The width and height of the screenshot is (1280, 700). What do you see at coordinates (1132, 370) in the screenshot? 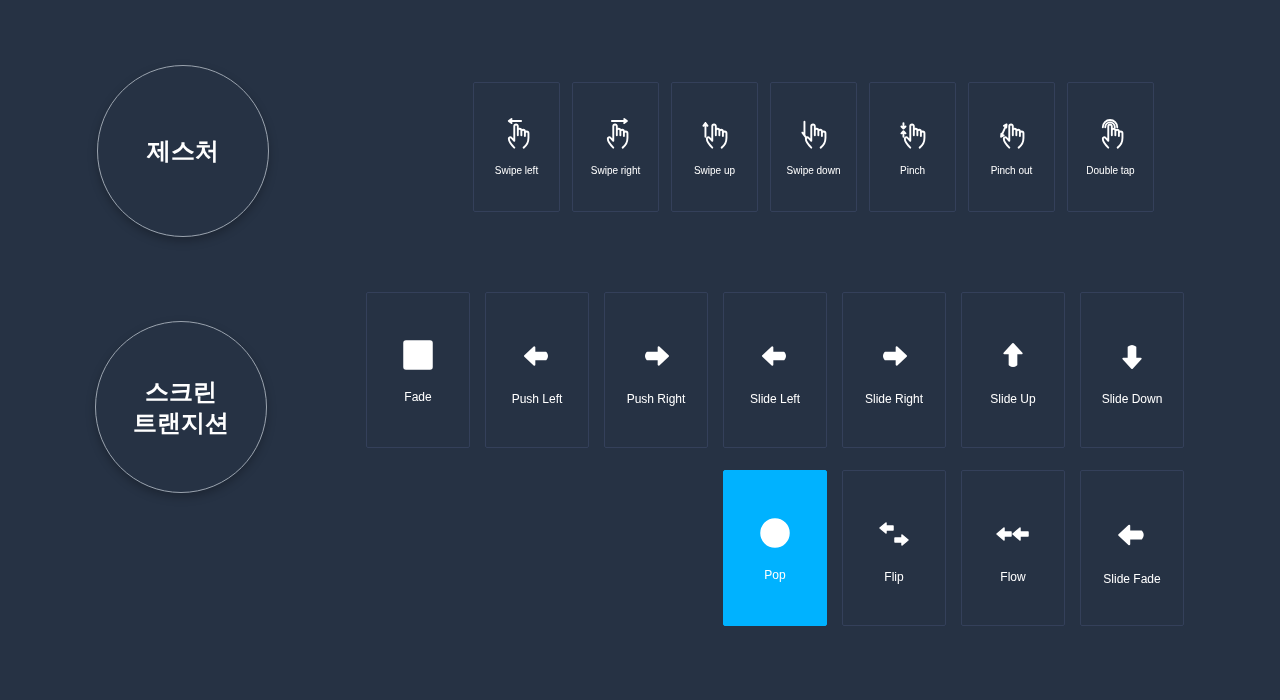
I see `transition-card: Slide Down` at bounding box center [1132, 370].